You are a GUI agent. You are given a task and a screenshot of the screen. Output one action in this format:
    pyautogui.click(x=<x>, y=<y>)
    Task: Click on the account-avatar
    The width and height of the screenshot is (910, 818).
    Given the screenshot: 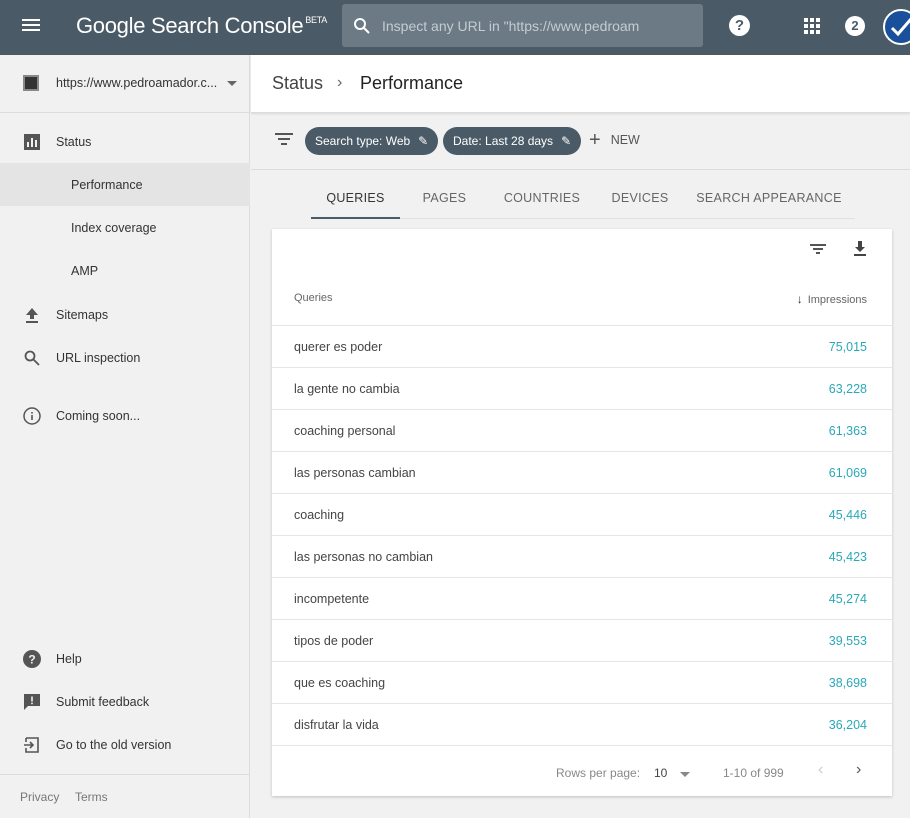 What is the action you would take?
    pyautogui.click(x=896, y=27)
    